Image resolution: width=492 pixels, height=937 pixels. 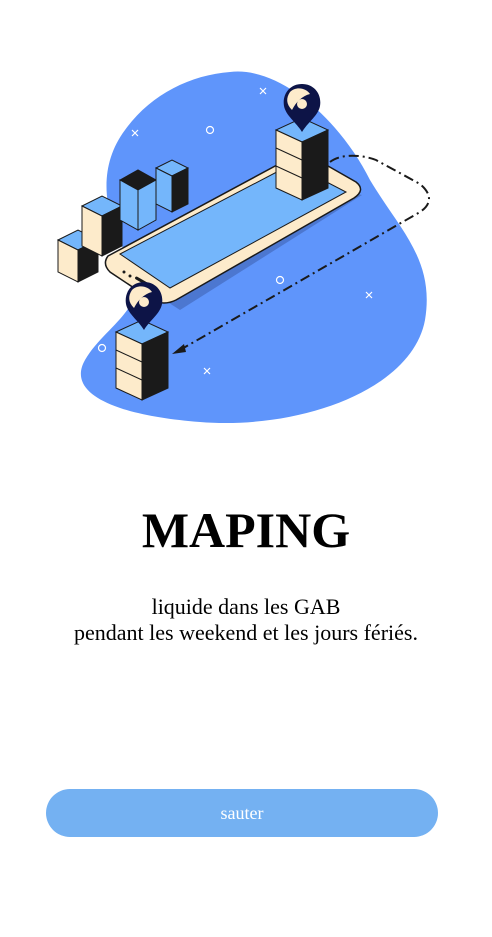 I want to click on description-line-1: liquide dans les GAB, so click(x=246, y=606).